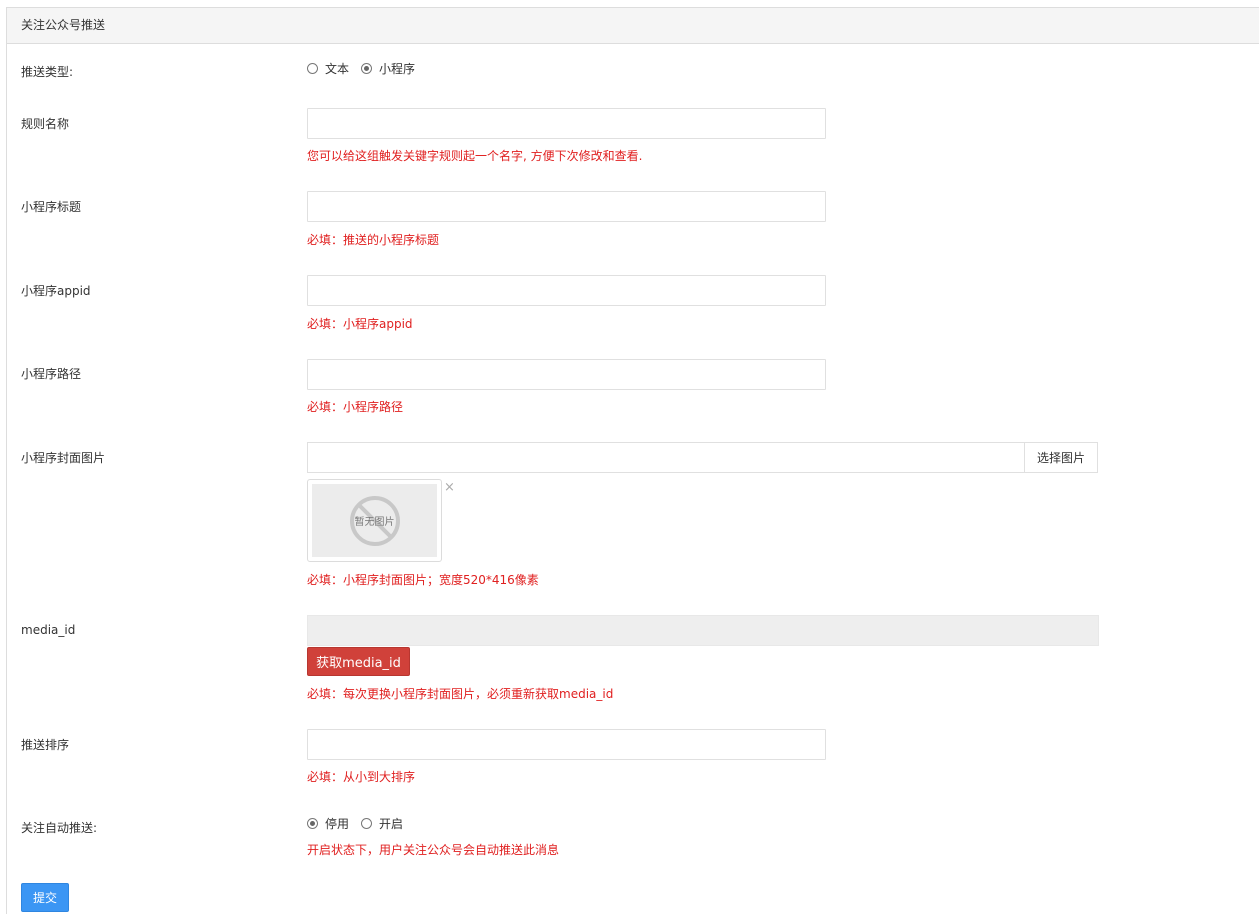  What do you see at coordinates (1061, 457) in the screenshot?
I see `select-image-button: 选择图片` at bounding box center [1061, 457].